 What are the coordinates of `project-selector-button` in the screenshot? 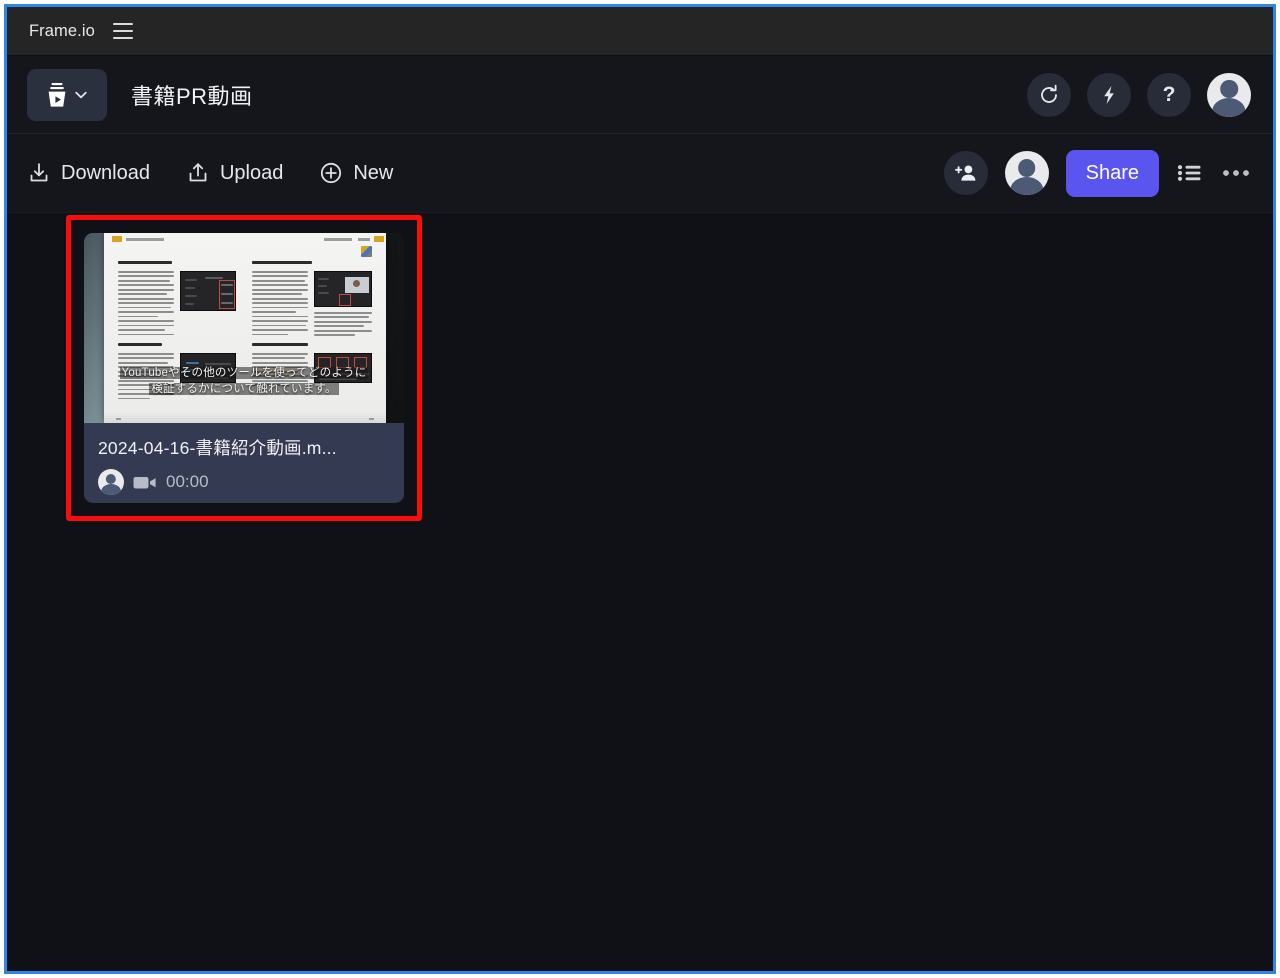 It's located at (67, 94).